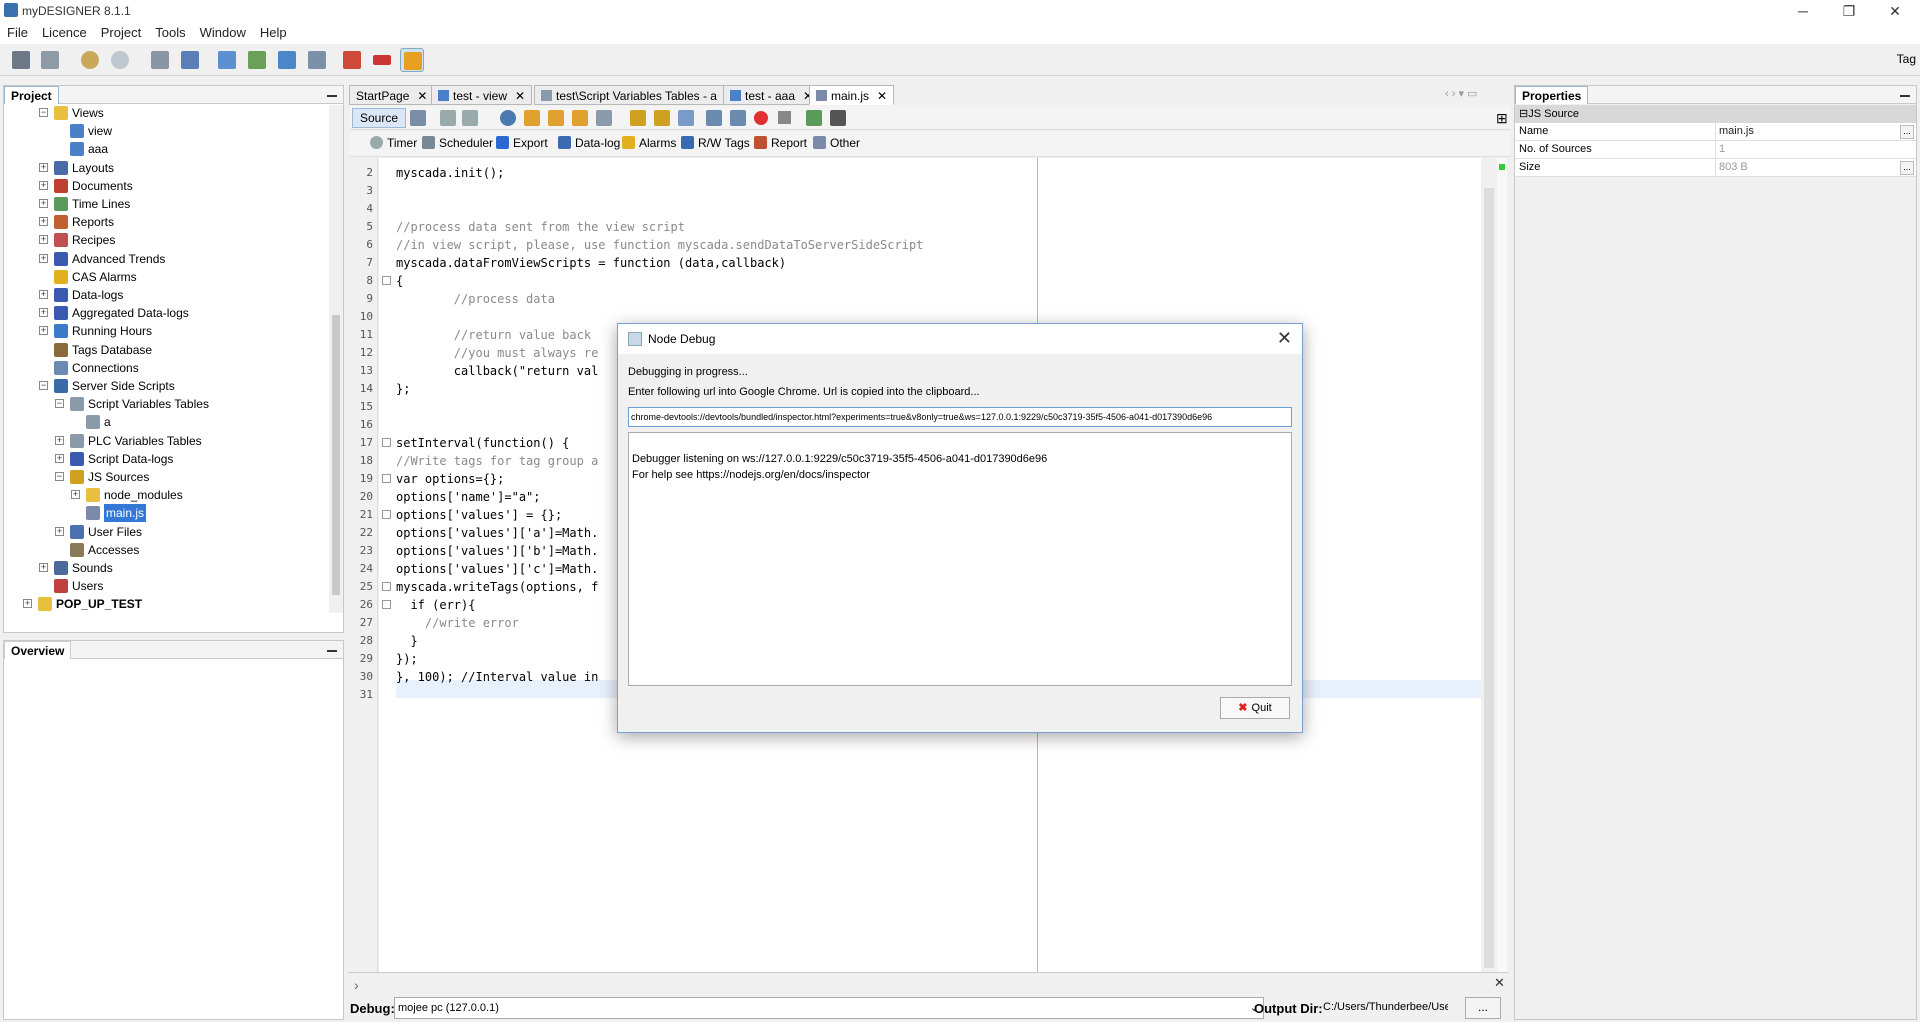 The width and height of the screenshot is (1920, 1022). I want to click on uncomment-icon, so click(838, 118).